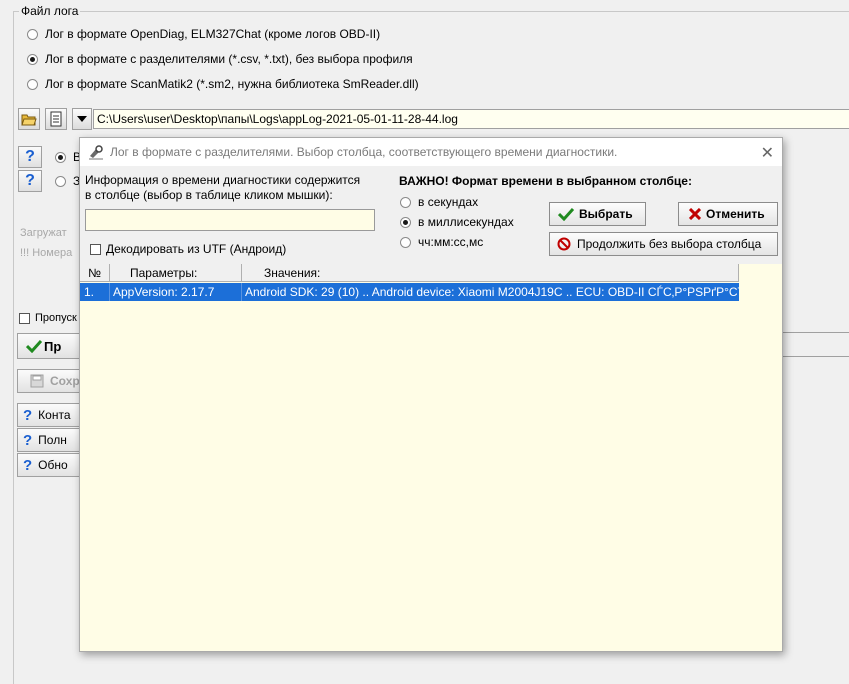 This screenshot has width=849, height=684. I want to click on app-icon, so click(96, 152).